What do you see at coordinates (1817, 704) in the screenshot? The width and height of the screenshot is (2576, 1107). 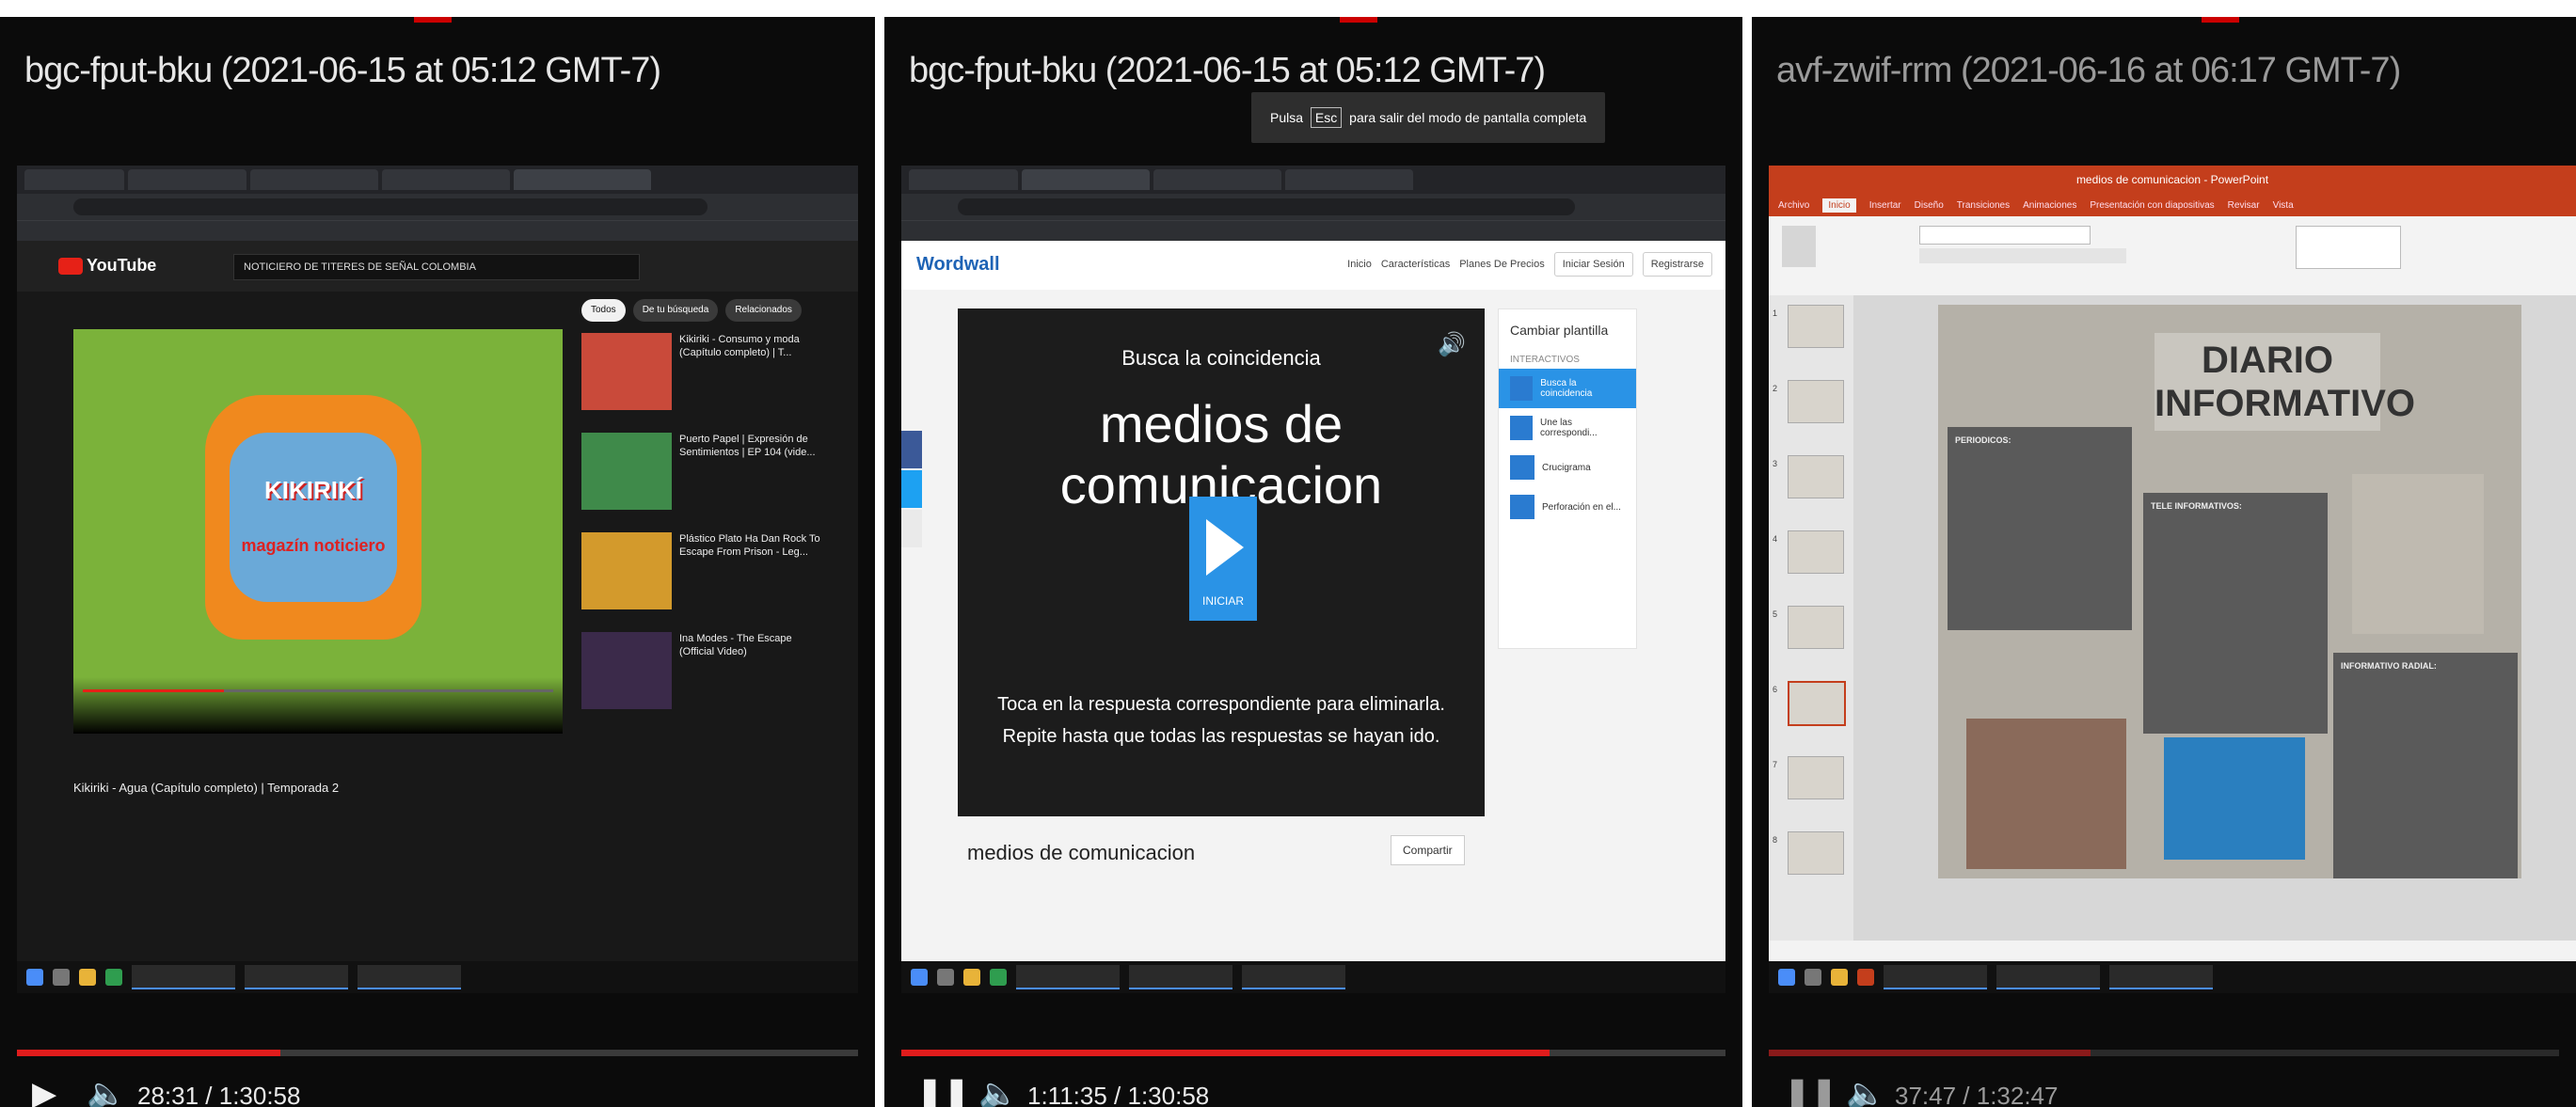 I see `slide-thumb-selected` at bounding box center [1817, 704].